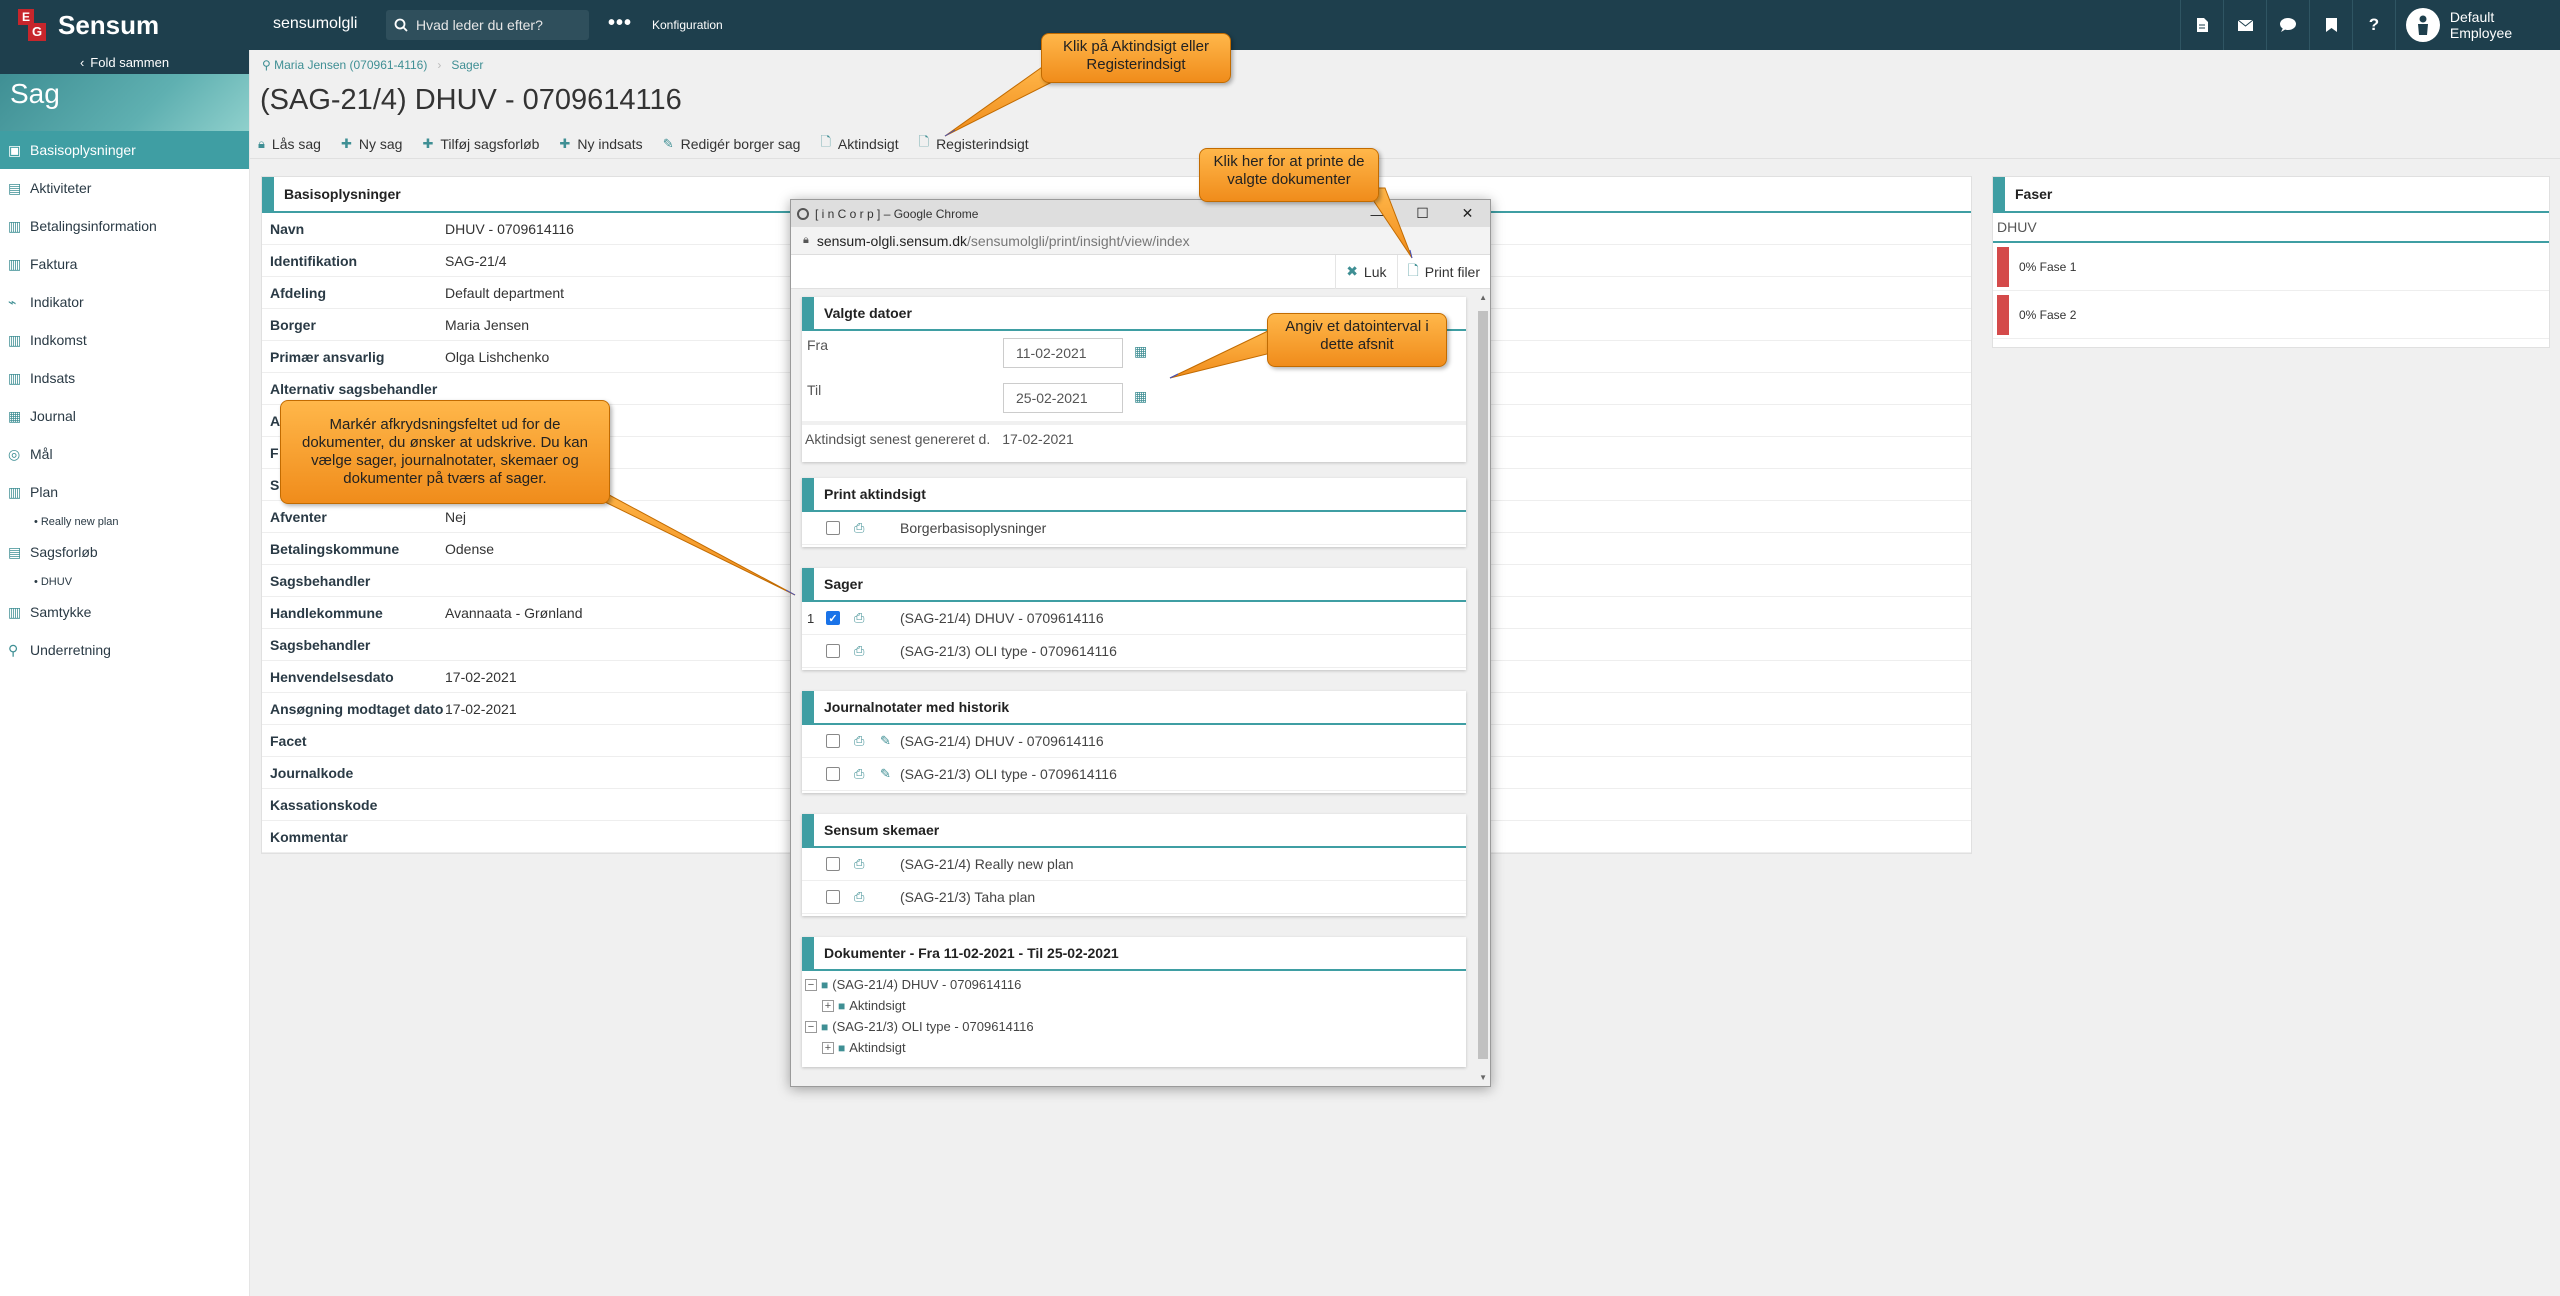 The height and width of the screenshot is (1296, 2560). I want to click on page-title: (SAG-21/4) DHUV - 0709614116, so click(471, 100).